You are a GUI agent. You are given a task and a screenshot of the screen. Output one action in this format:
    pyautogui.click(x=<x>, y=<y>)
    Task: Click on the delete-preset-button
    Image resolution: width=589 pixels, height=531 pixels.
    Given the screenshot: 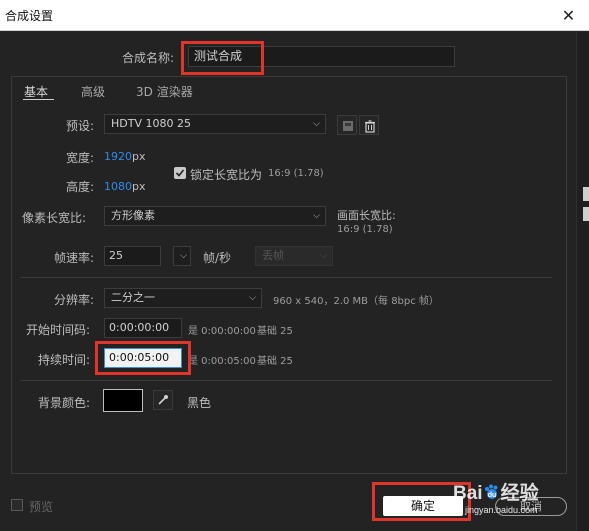 What is the action you would take?
    pyautogui.click(x=369, y=125)
    